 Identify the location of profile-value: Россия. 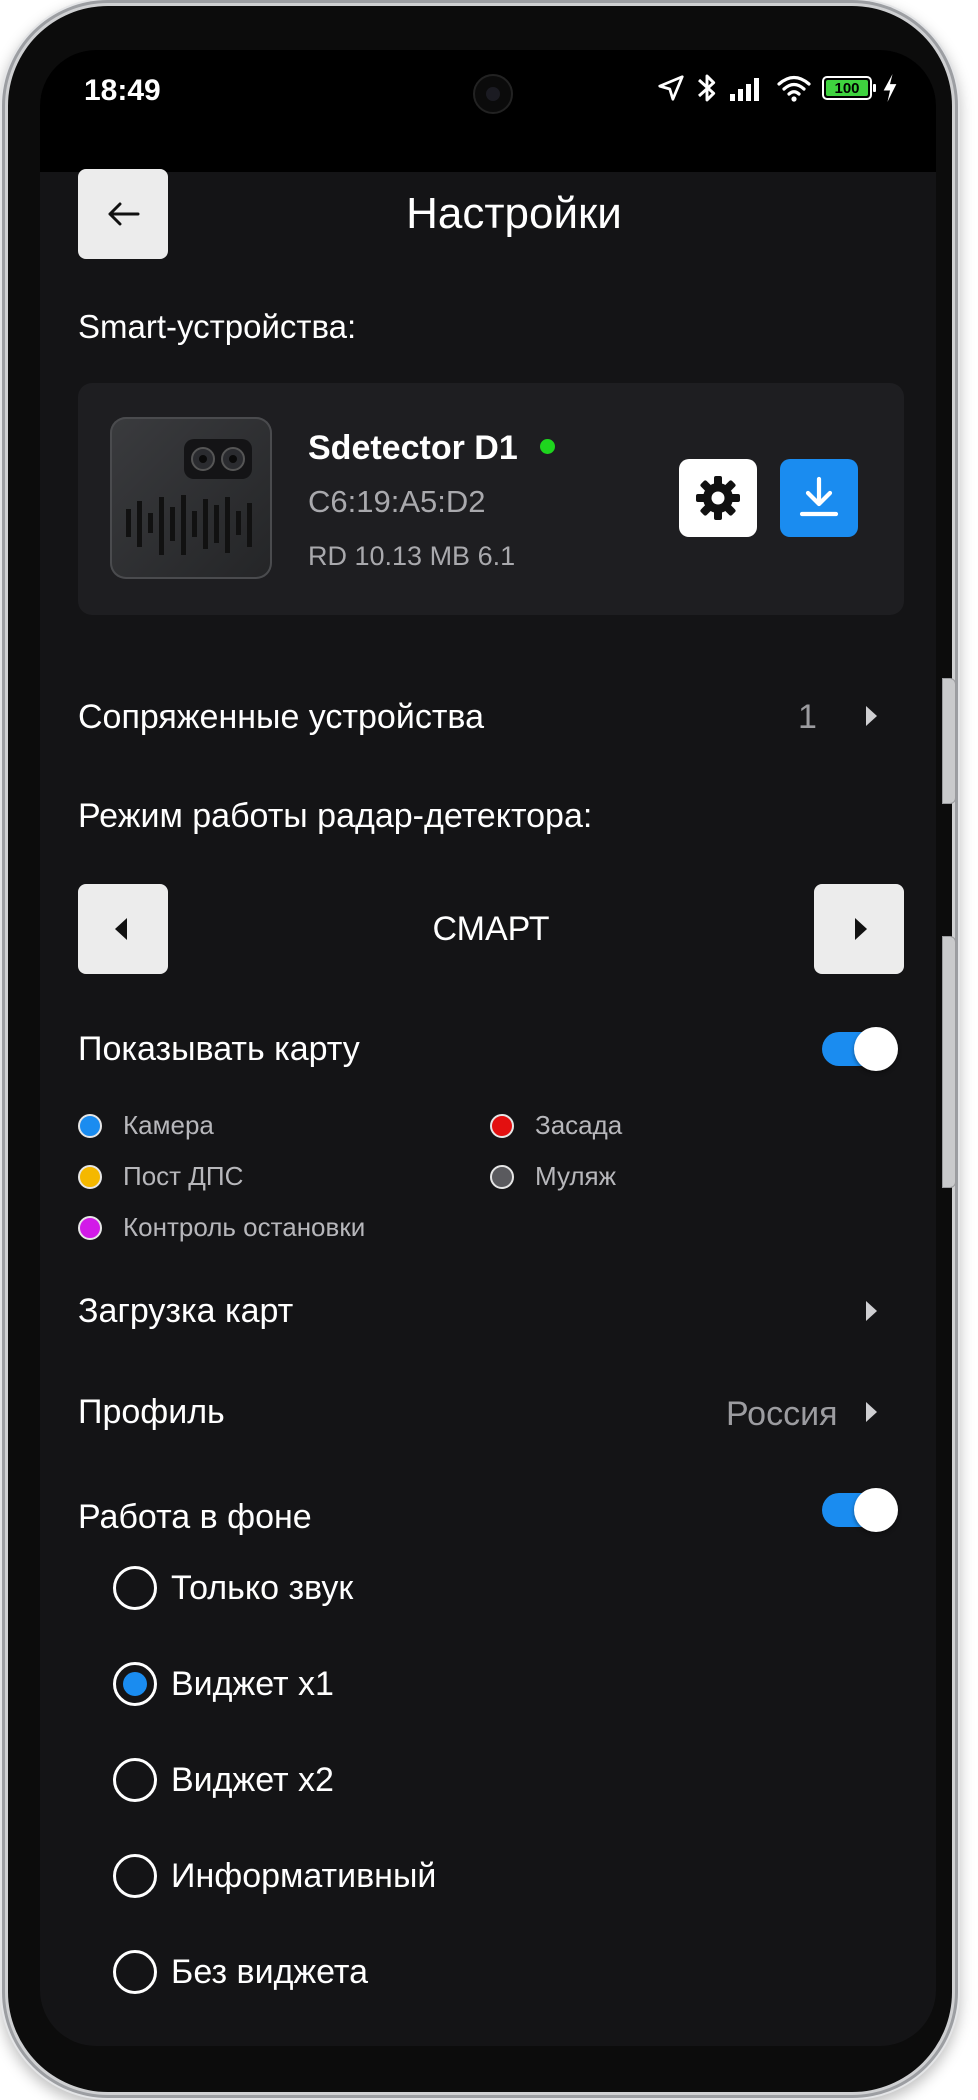
(782, 1414).